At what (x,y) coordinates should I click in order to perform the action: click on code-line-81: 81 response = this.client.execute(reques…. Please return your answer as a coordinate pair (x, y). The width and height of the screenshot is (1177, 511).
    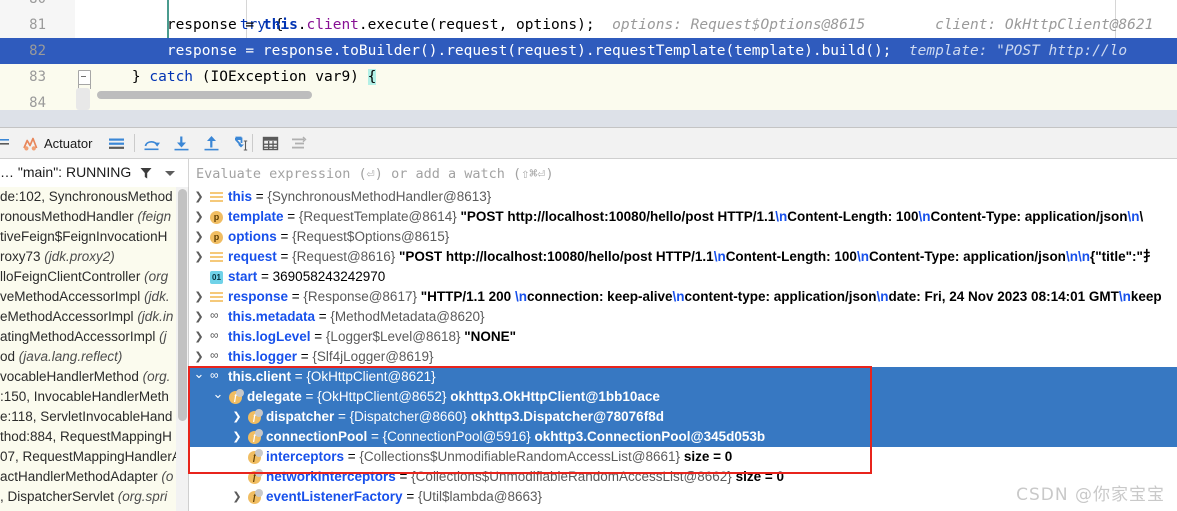
    Looking at the image, I should click on (588, 25).